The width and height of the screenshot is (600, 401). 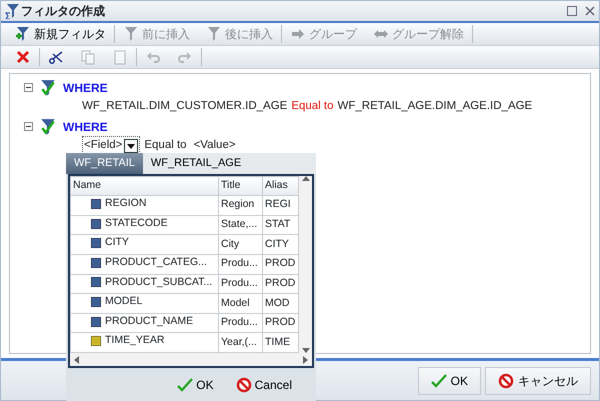 What do you see at coordinates (215, 146) in the screenshot?
I see `value-field: <Value>` at bounding box center [215, 146].